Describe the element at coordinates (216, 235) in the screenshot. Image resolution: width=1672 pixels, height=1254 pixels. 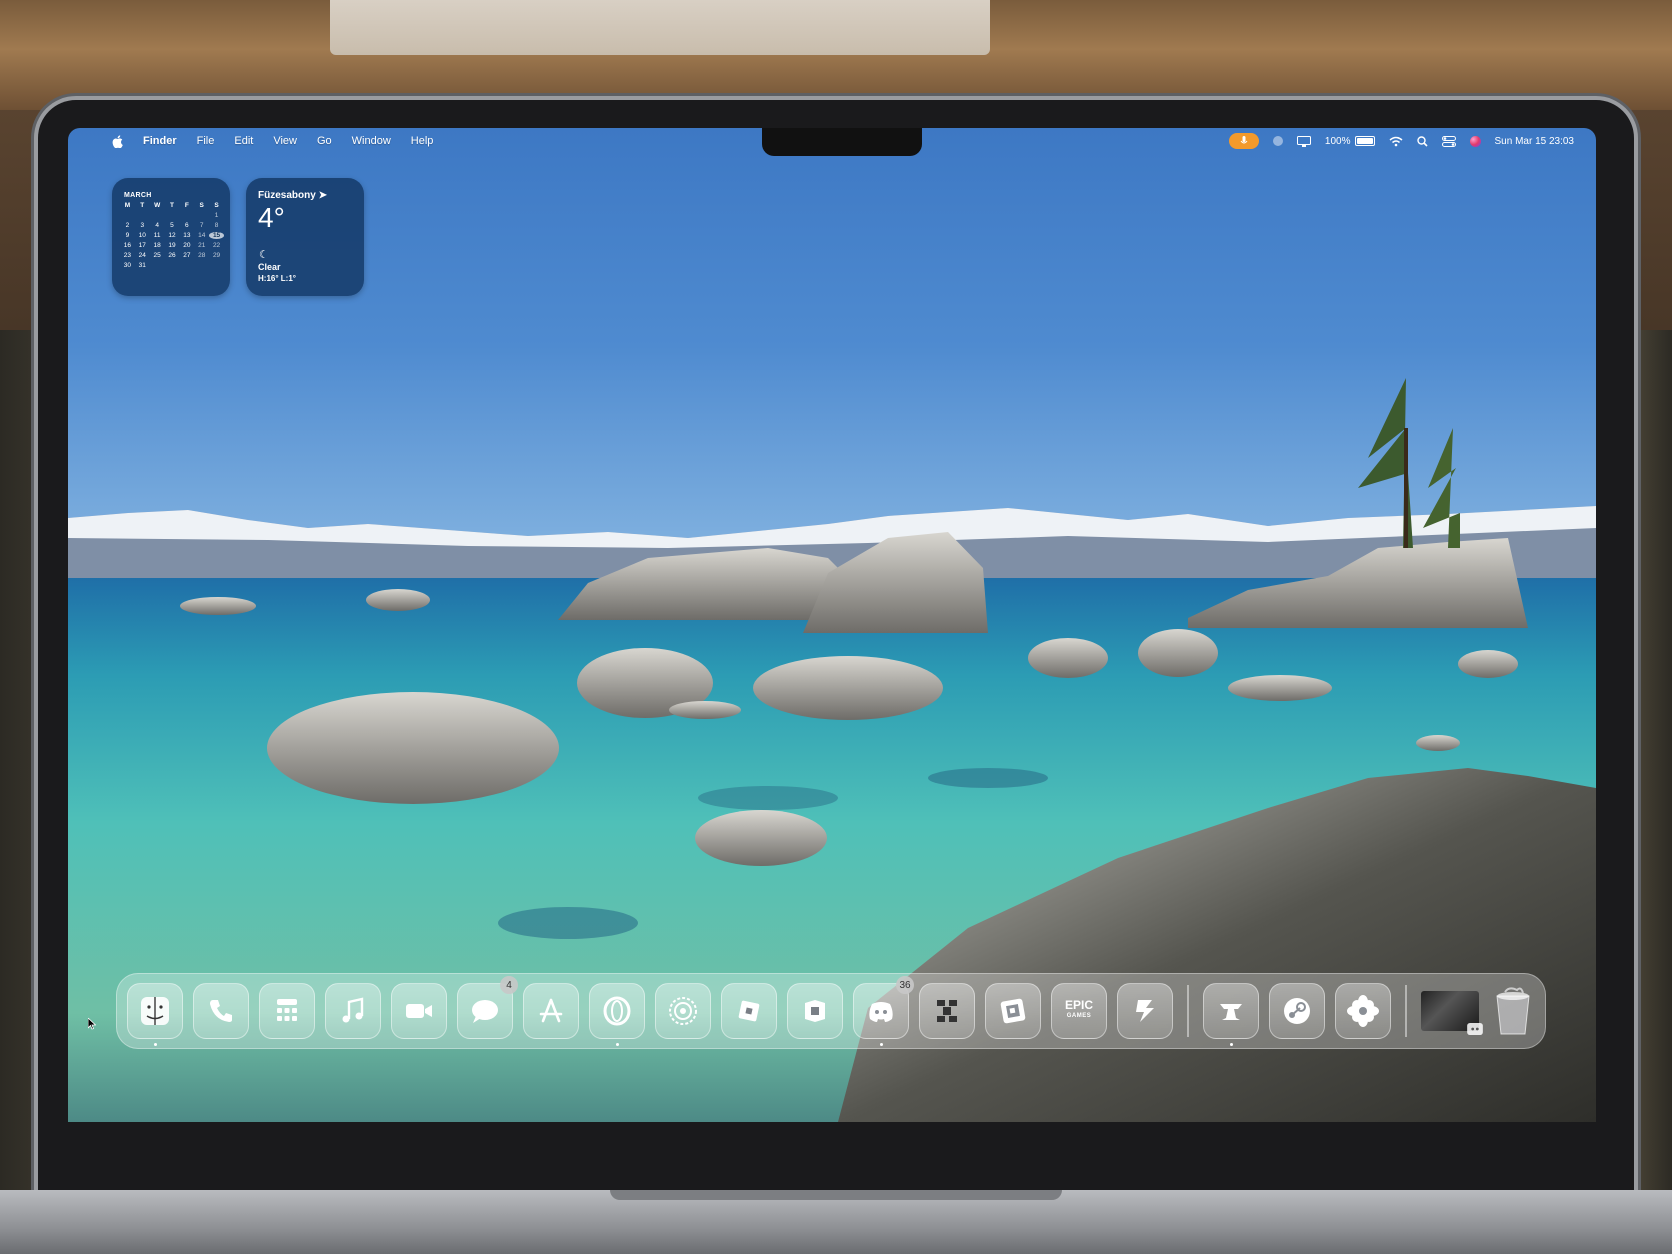
I see `calendar-today: 15` at that location.